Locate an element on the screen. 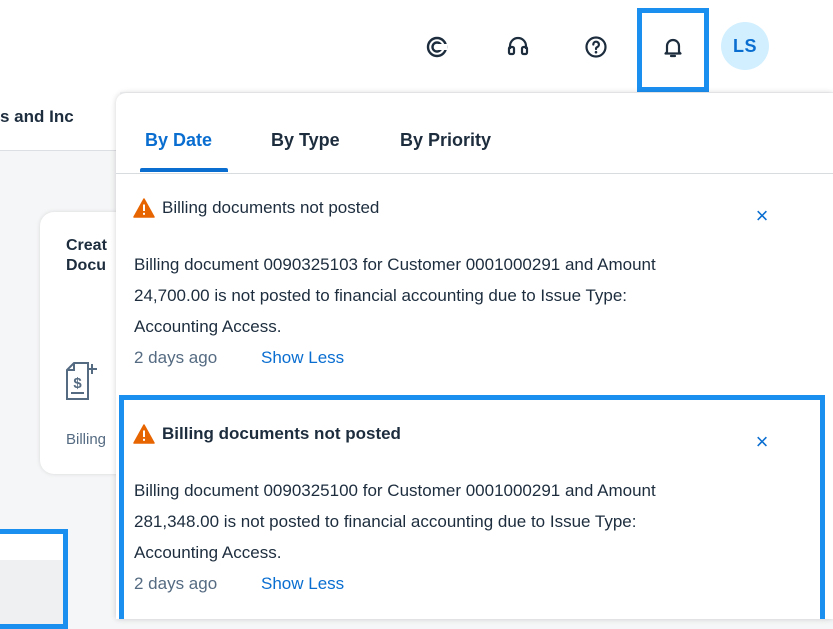 Image resolution: width=833 pixels, height=629 pixels. billing-document-icon: $ is located at coordinates (81, 381).